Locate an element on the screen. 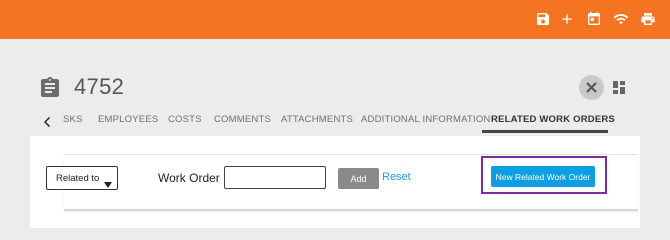 This screenshot has width=670, height=240. close-icon is located at coordinates (591, 87).